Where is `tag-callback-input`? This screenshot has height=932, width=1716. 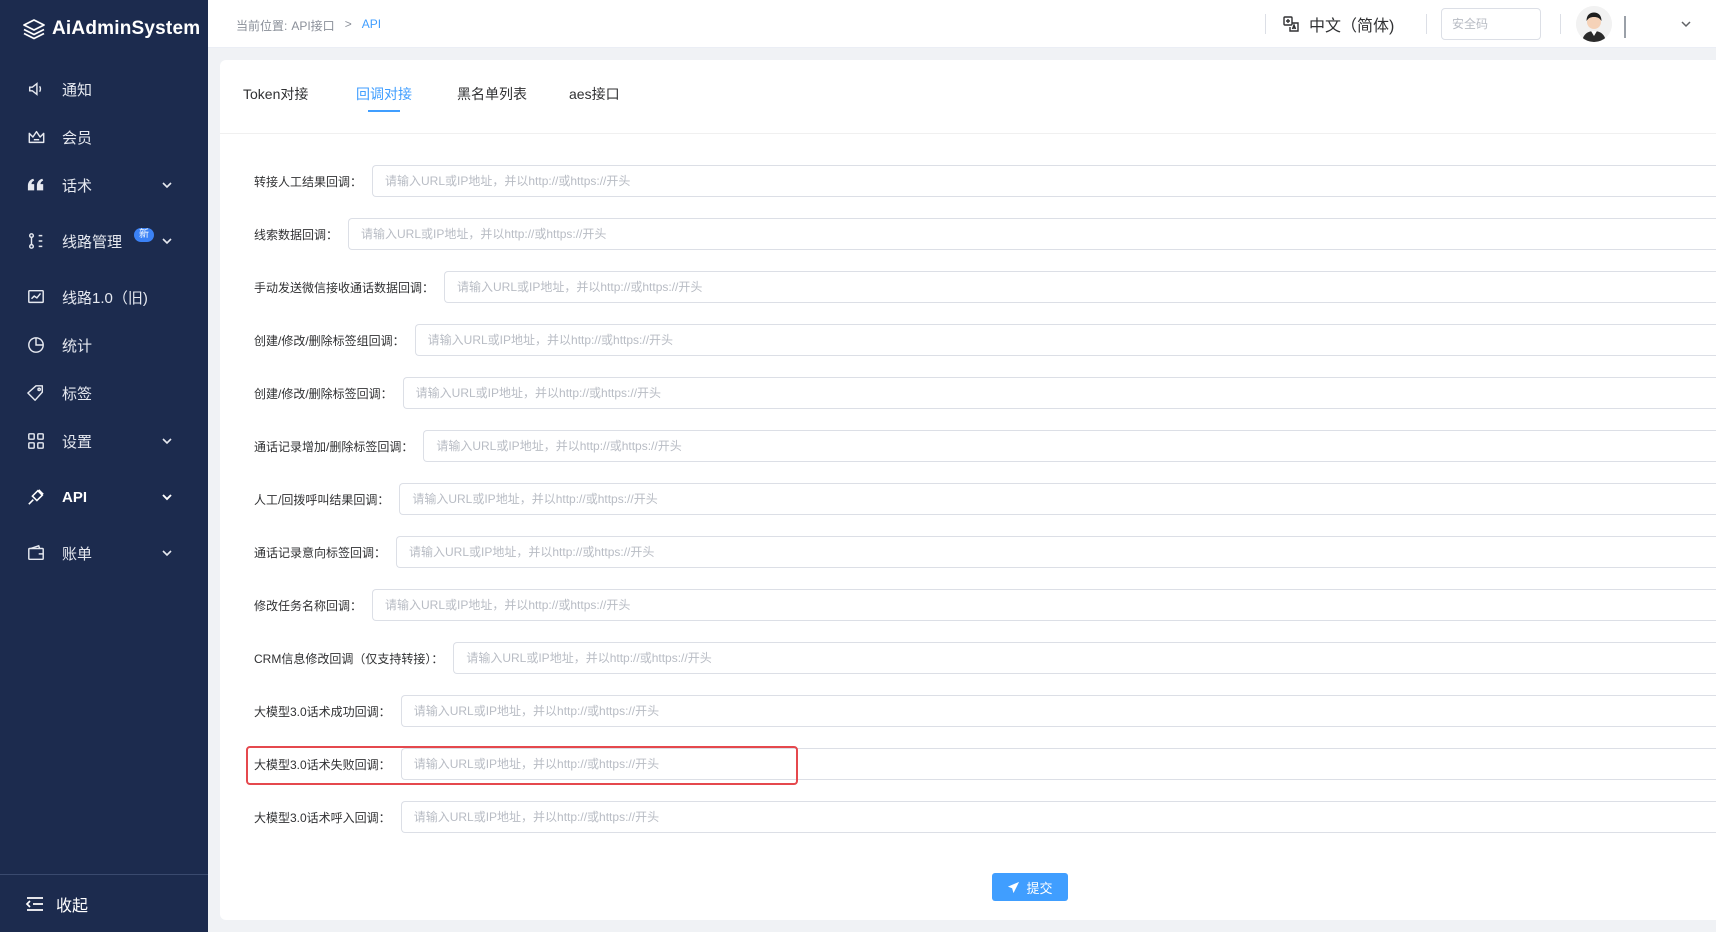 tag-callback-input is located at coordinates (1059, 393).